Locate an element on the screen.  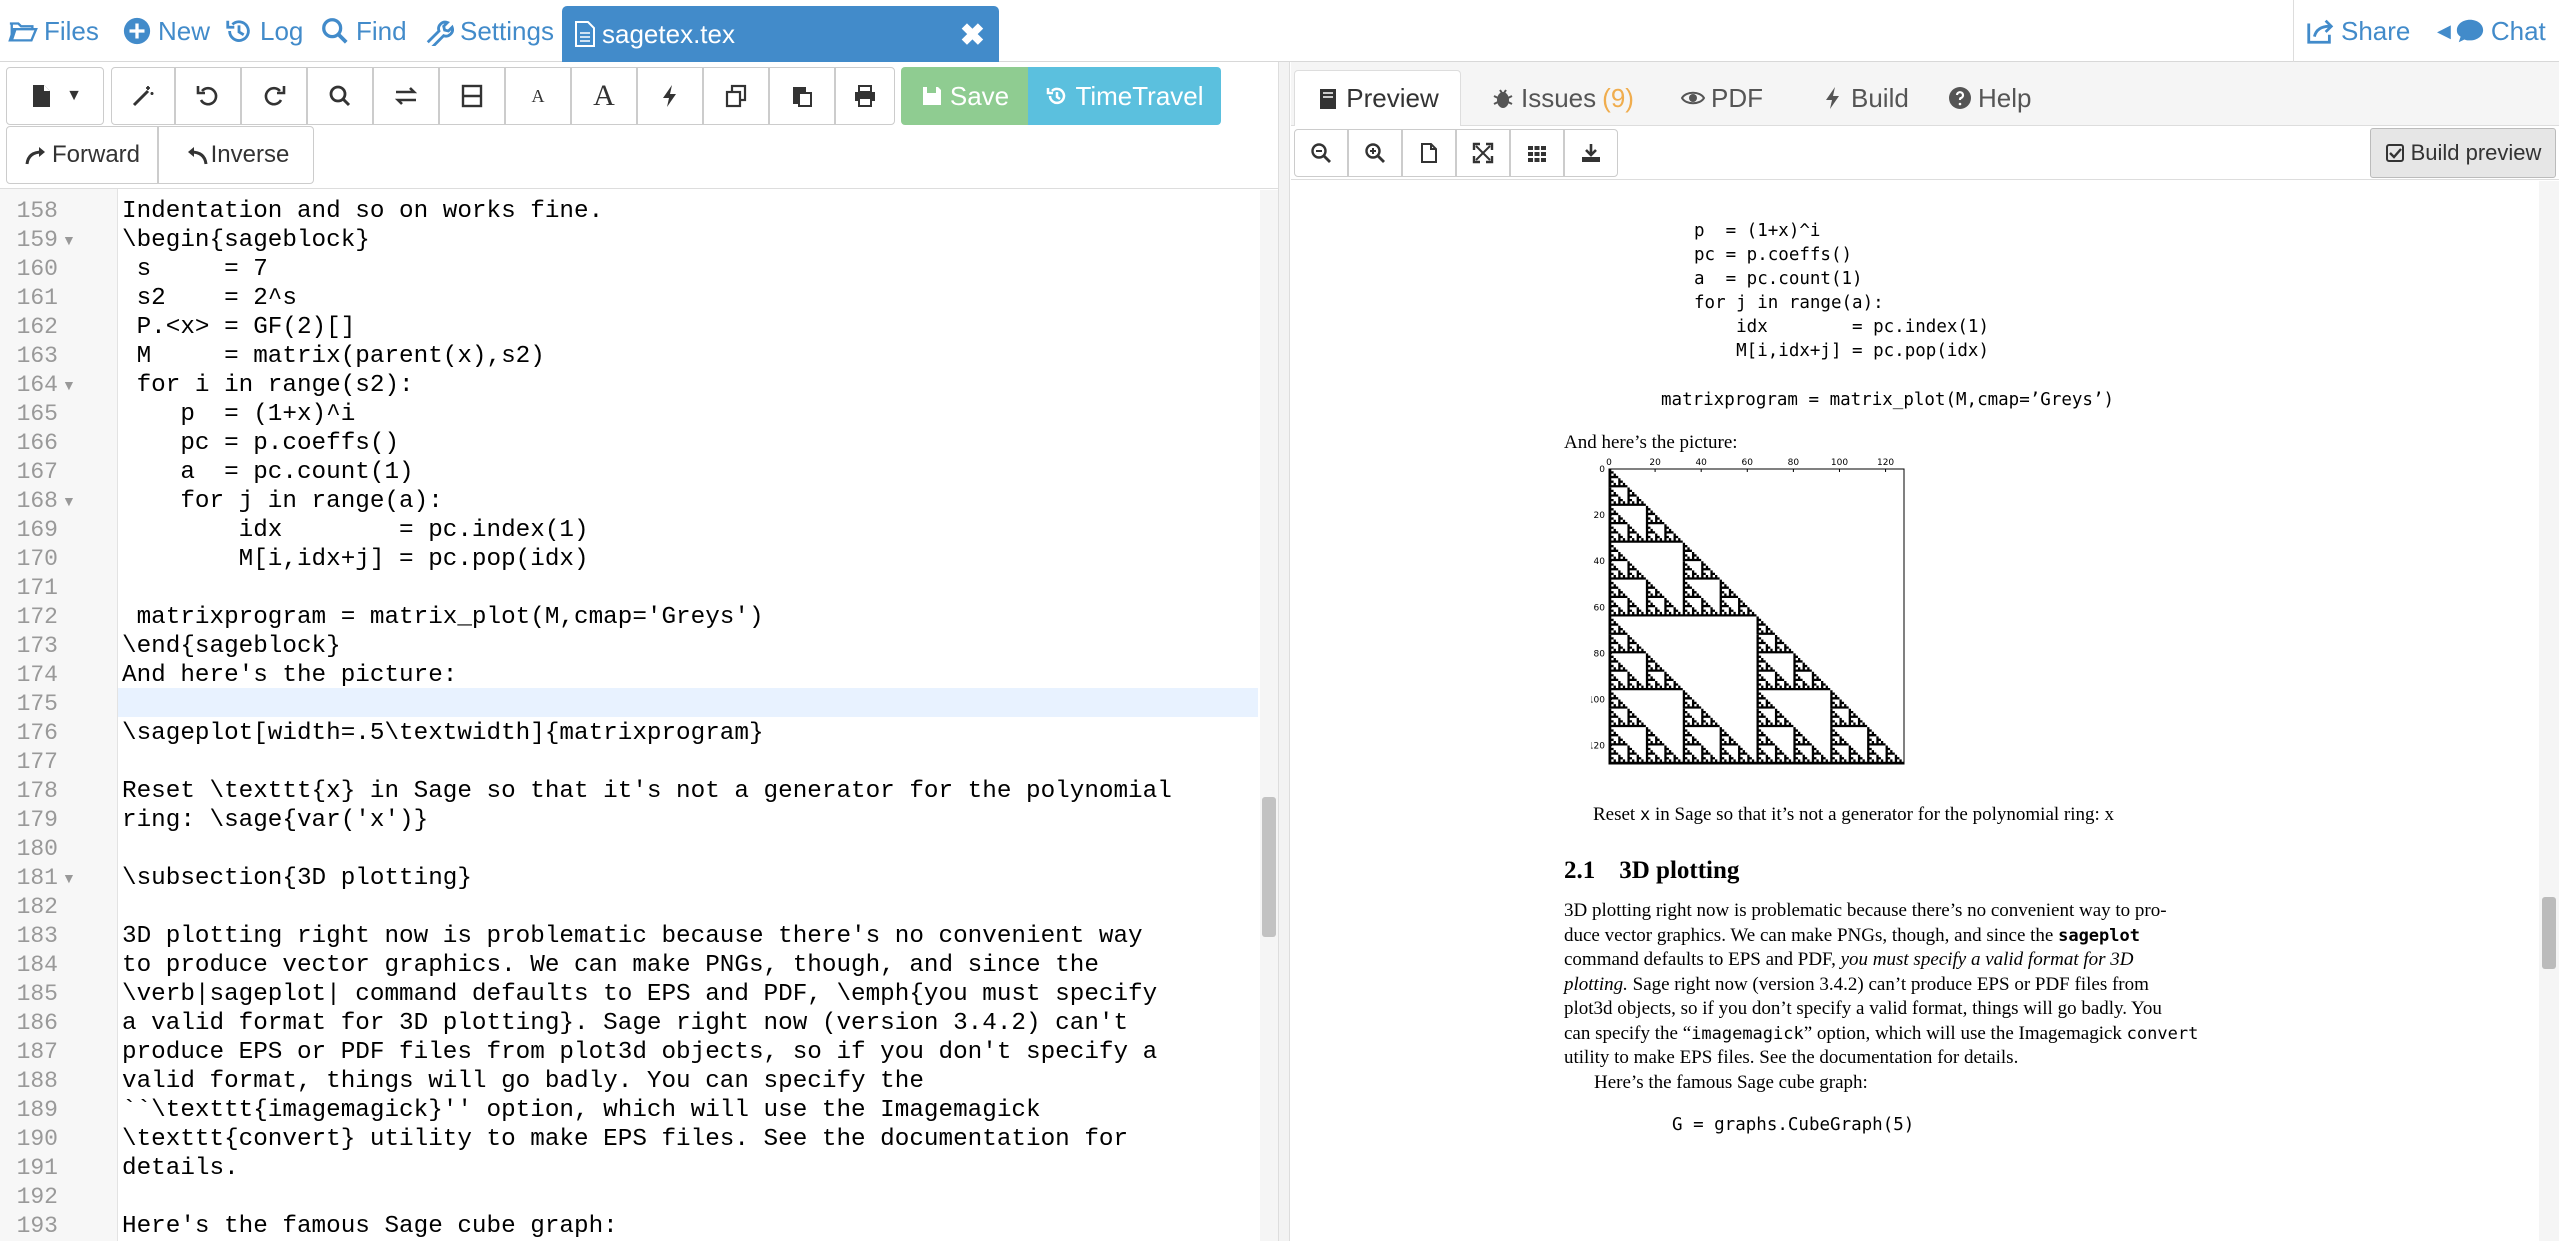
tab-pdf: PDF is located at coordinates (1722, 98).